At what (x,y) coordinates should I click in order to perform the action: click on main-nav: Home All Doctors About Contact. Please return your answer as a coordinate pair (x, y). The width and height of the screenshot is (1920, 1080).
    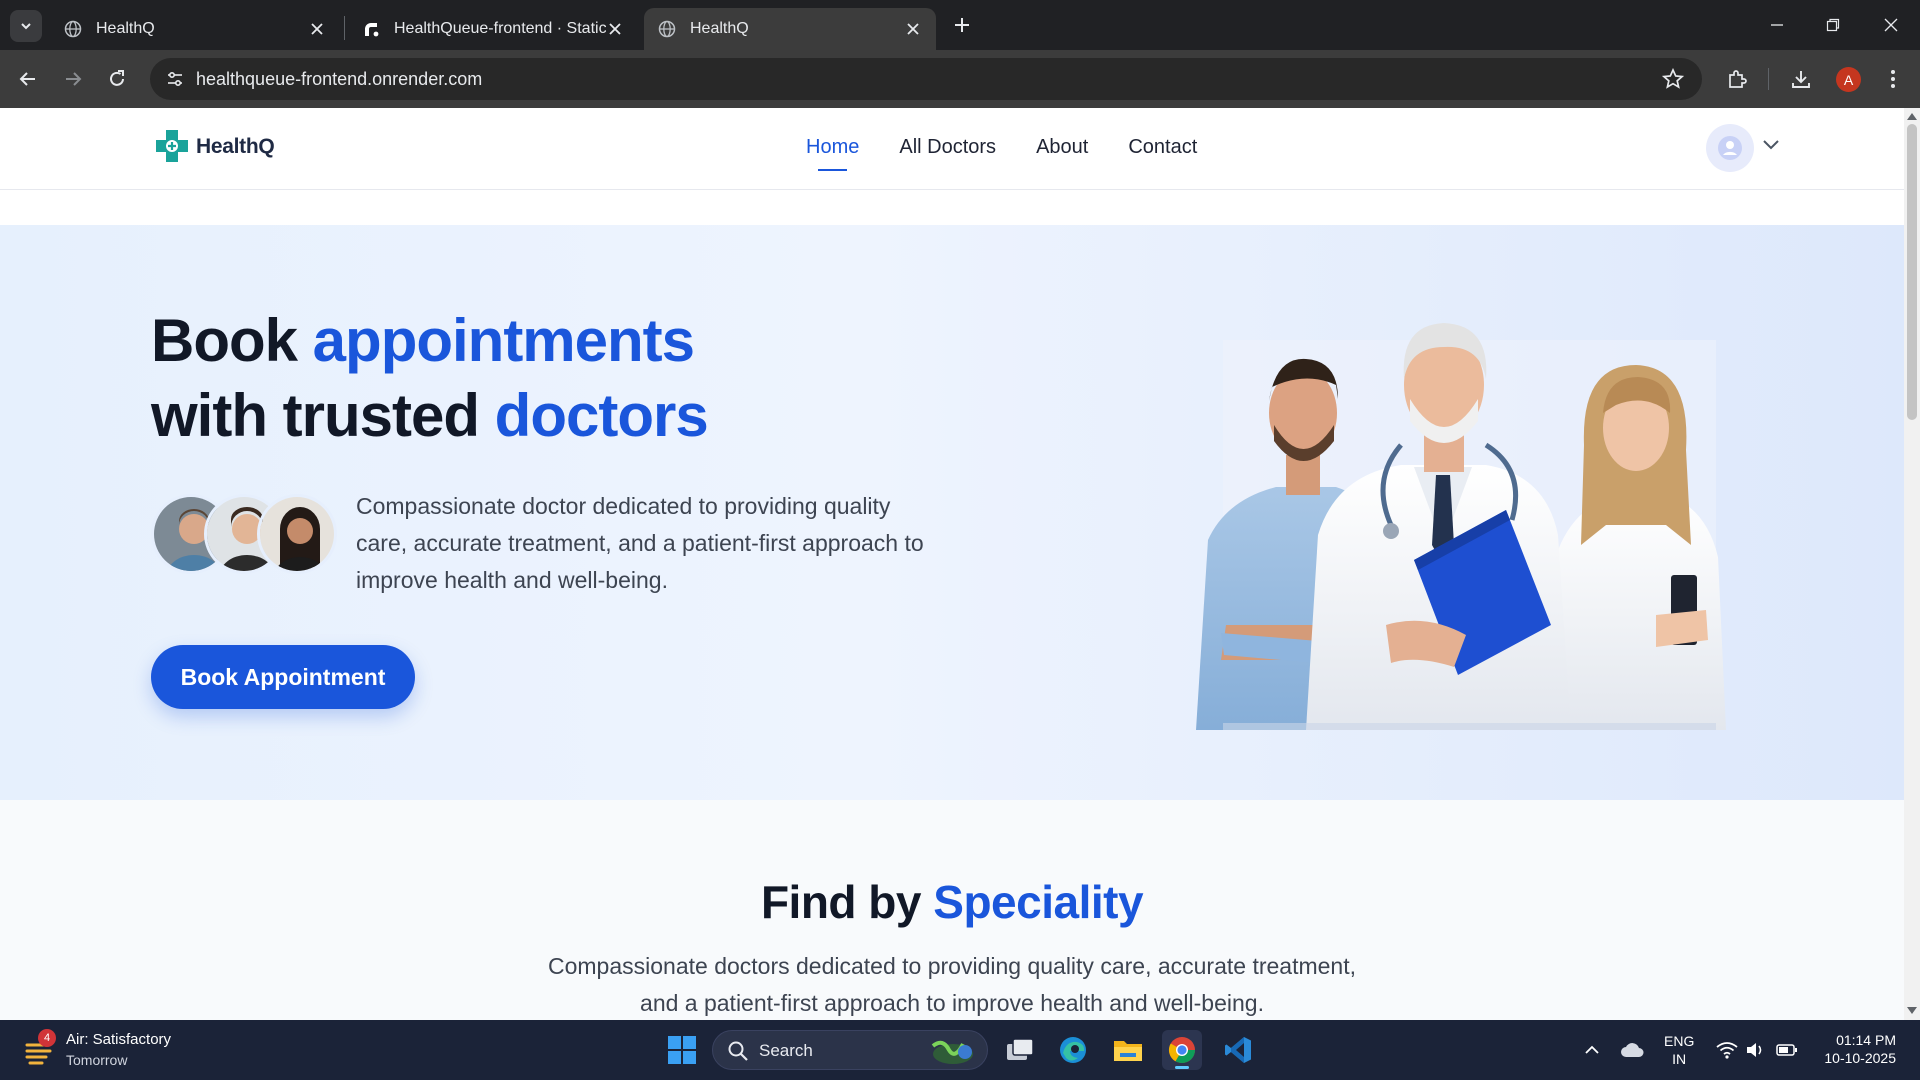
    Looking at the image, I should click on (1021, 153).